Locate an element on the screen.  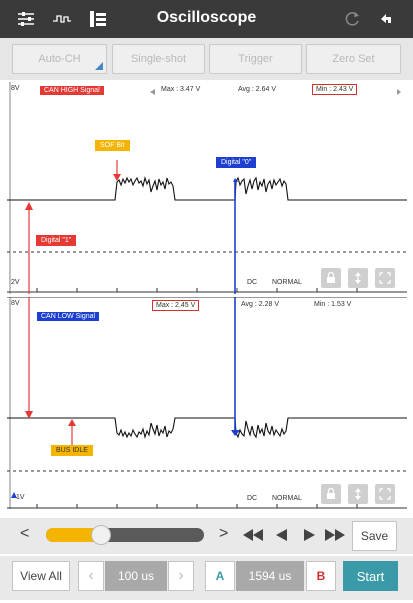
cursor-value: 1594 us is located at coordinates (270, 576).